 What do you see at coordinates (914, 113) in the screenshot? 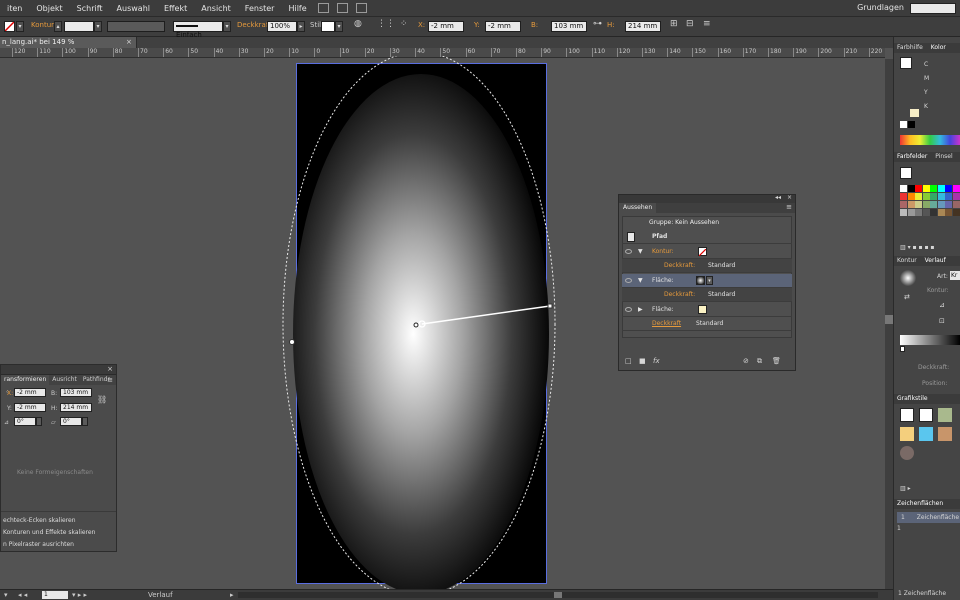
I see `last-color-swatch` at bounding box center [914, 113].